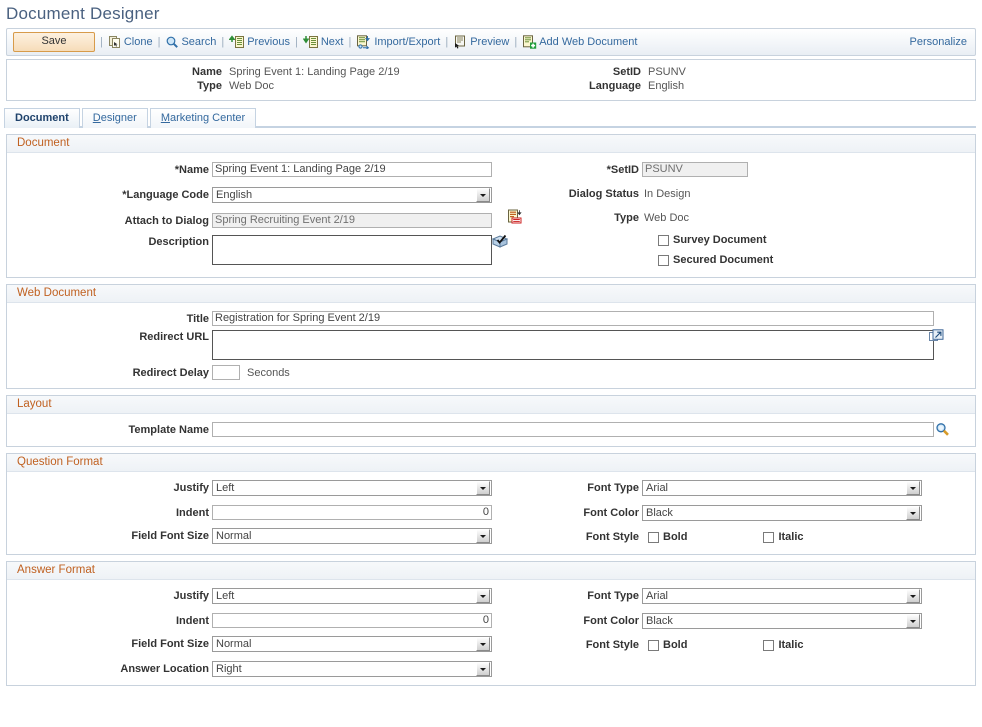  Describe the element at coordinates (199, 42) in the screenshot. I see `search-label: Search` at that location.